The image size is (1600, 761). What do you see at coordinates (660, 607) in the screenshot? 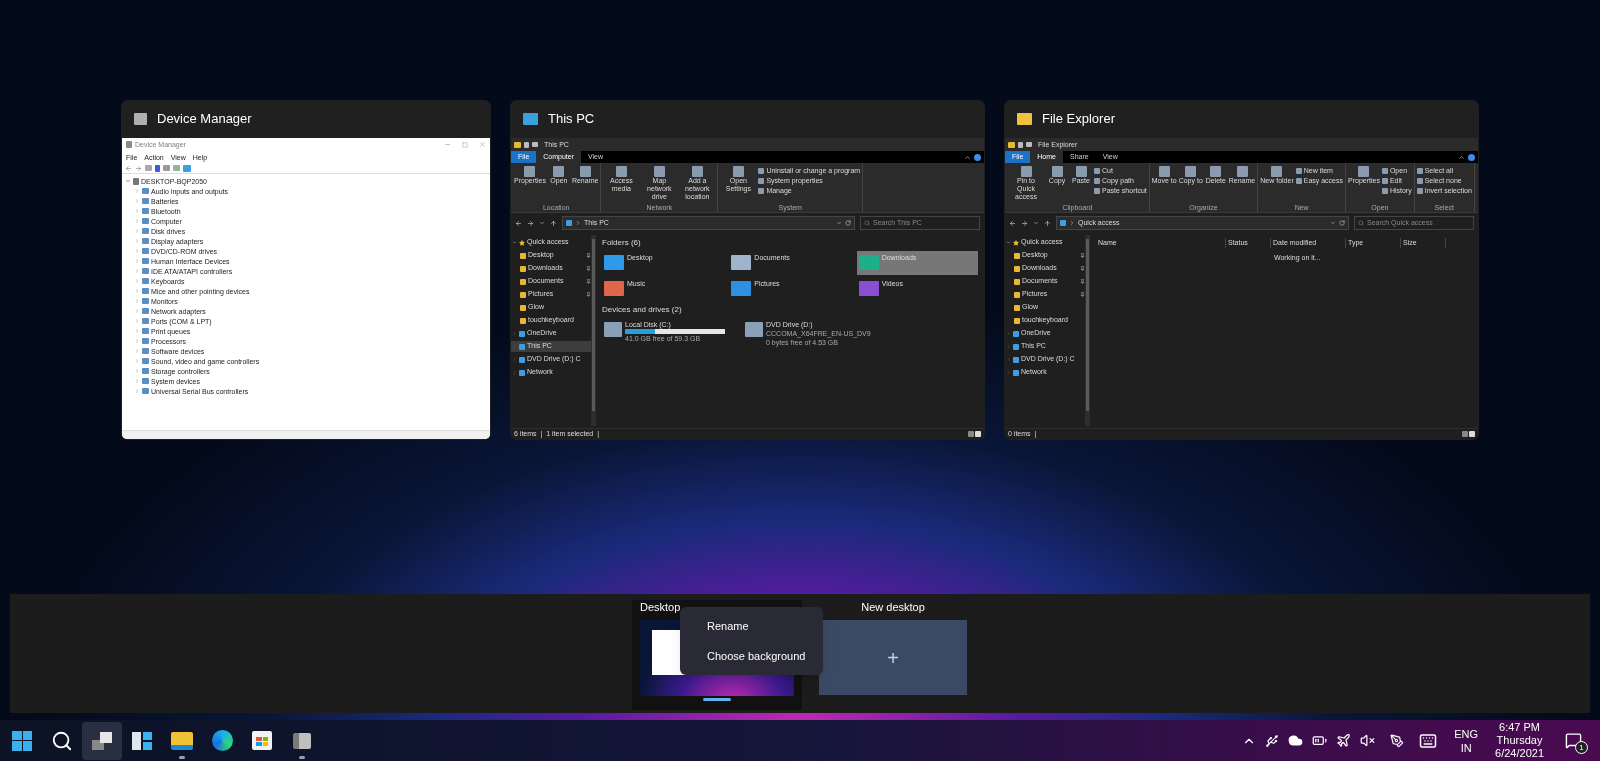
I see `desktop-label: Desktop` at bounding box center [660, 607].